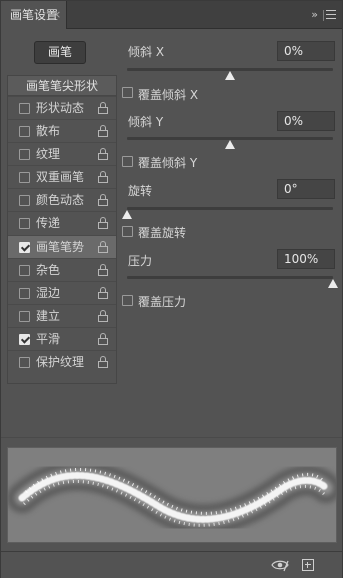  I want to click on list-item-label: 颜色动态, so click(60, 200).